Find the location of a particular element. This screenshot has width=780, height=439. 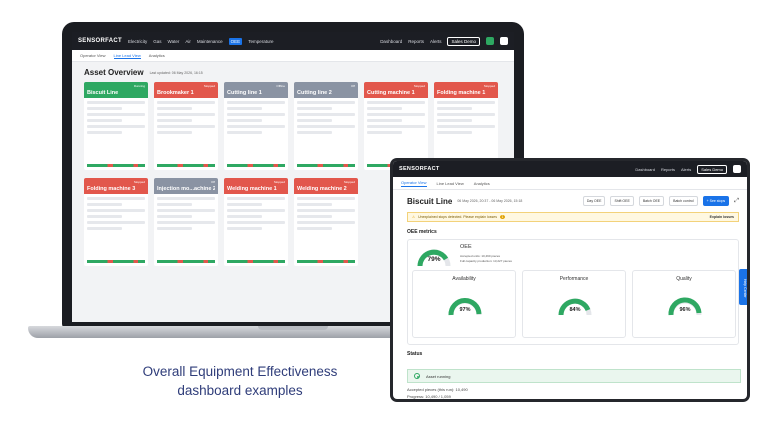

asset-name: Cutting line 1 is located at coordinates (244, 93).